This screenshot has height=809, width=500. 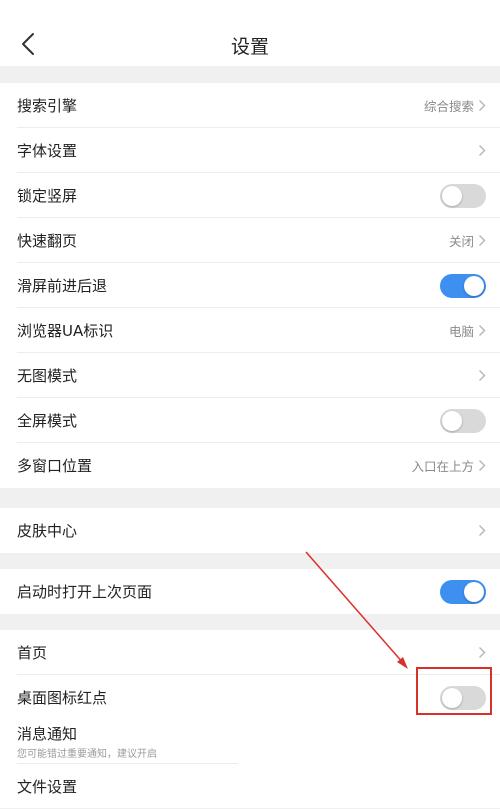 I want to click on row-value: 综合搜索, so click(x=448, y=106).